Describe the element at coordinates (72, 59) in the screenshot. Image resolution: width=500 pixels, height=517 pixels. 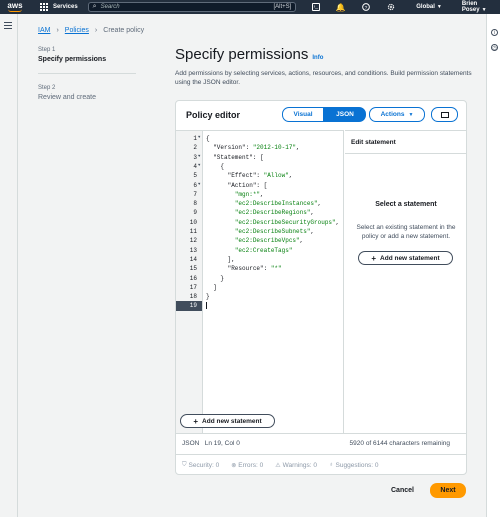
I see `step-title: Specify permissions` at that location.